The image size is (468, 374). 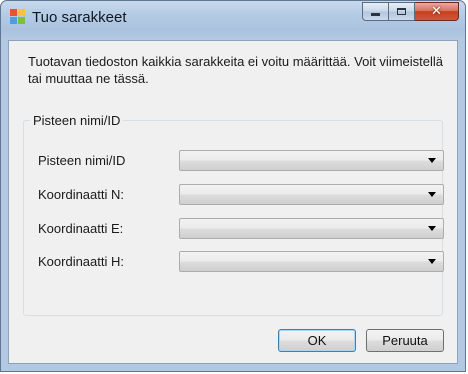 What do you see at coordinates (81, 228) in the screenshot?
I see `field-label-coordinate-e: Koordinaatti E:` at bounding box center [81, 228].